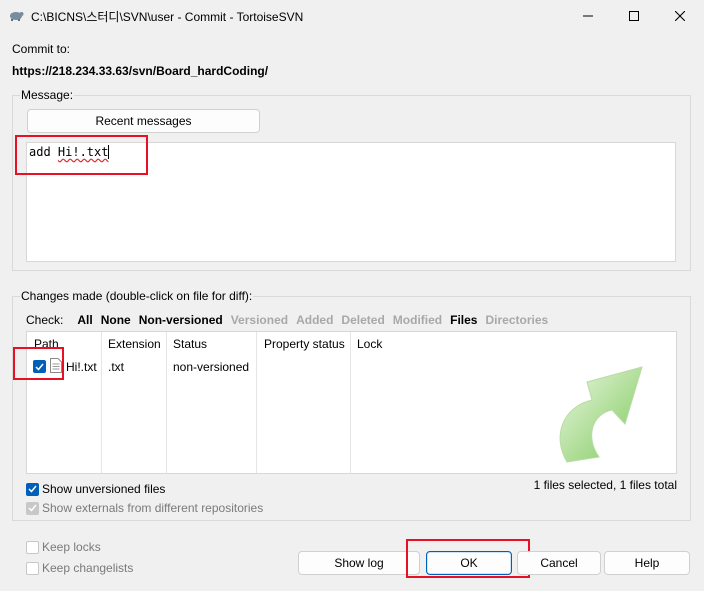 This screenshot has width=704, height=591. I want to click on maximize-icon, so click(634, 16).